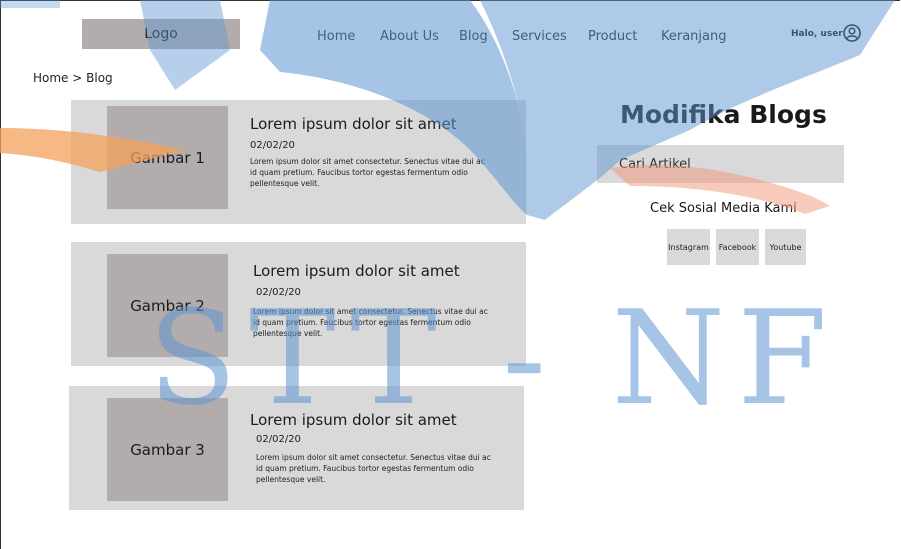 This screenshot has height=549, width=901. What do you see at coordinates (73, 78) in the screenshot?
I see `breadcrumb: Home > Blog` at bounding box center [73, 78].